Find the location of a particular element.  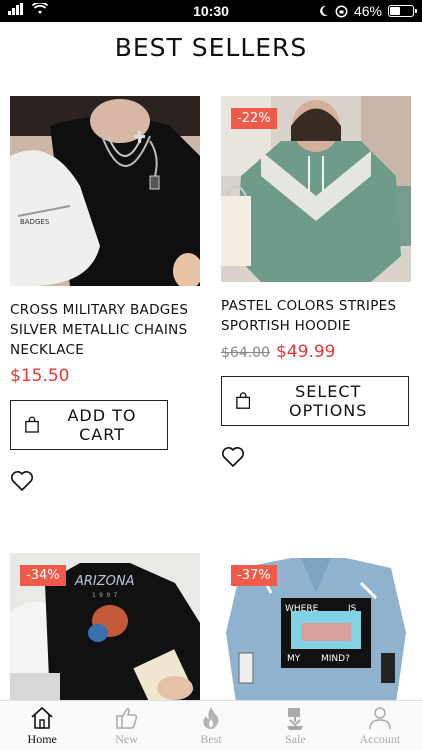

svg-text: WHERE is located at coordinates (302, 609).